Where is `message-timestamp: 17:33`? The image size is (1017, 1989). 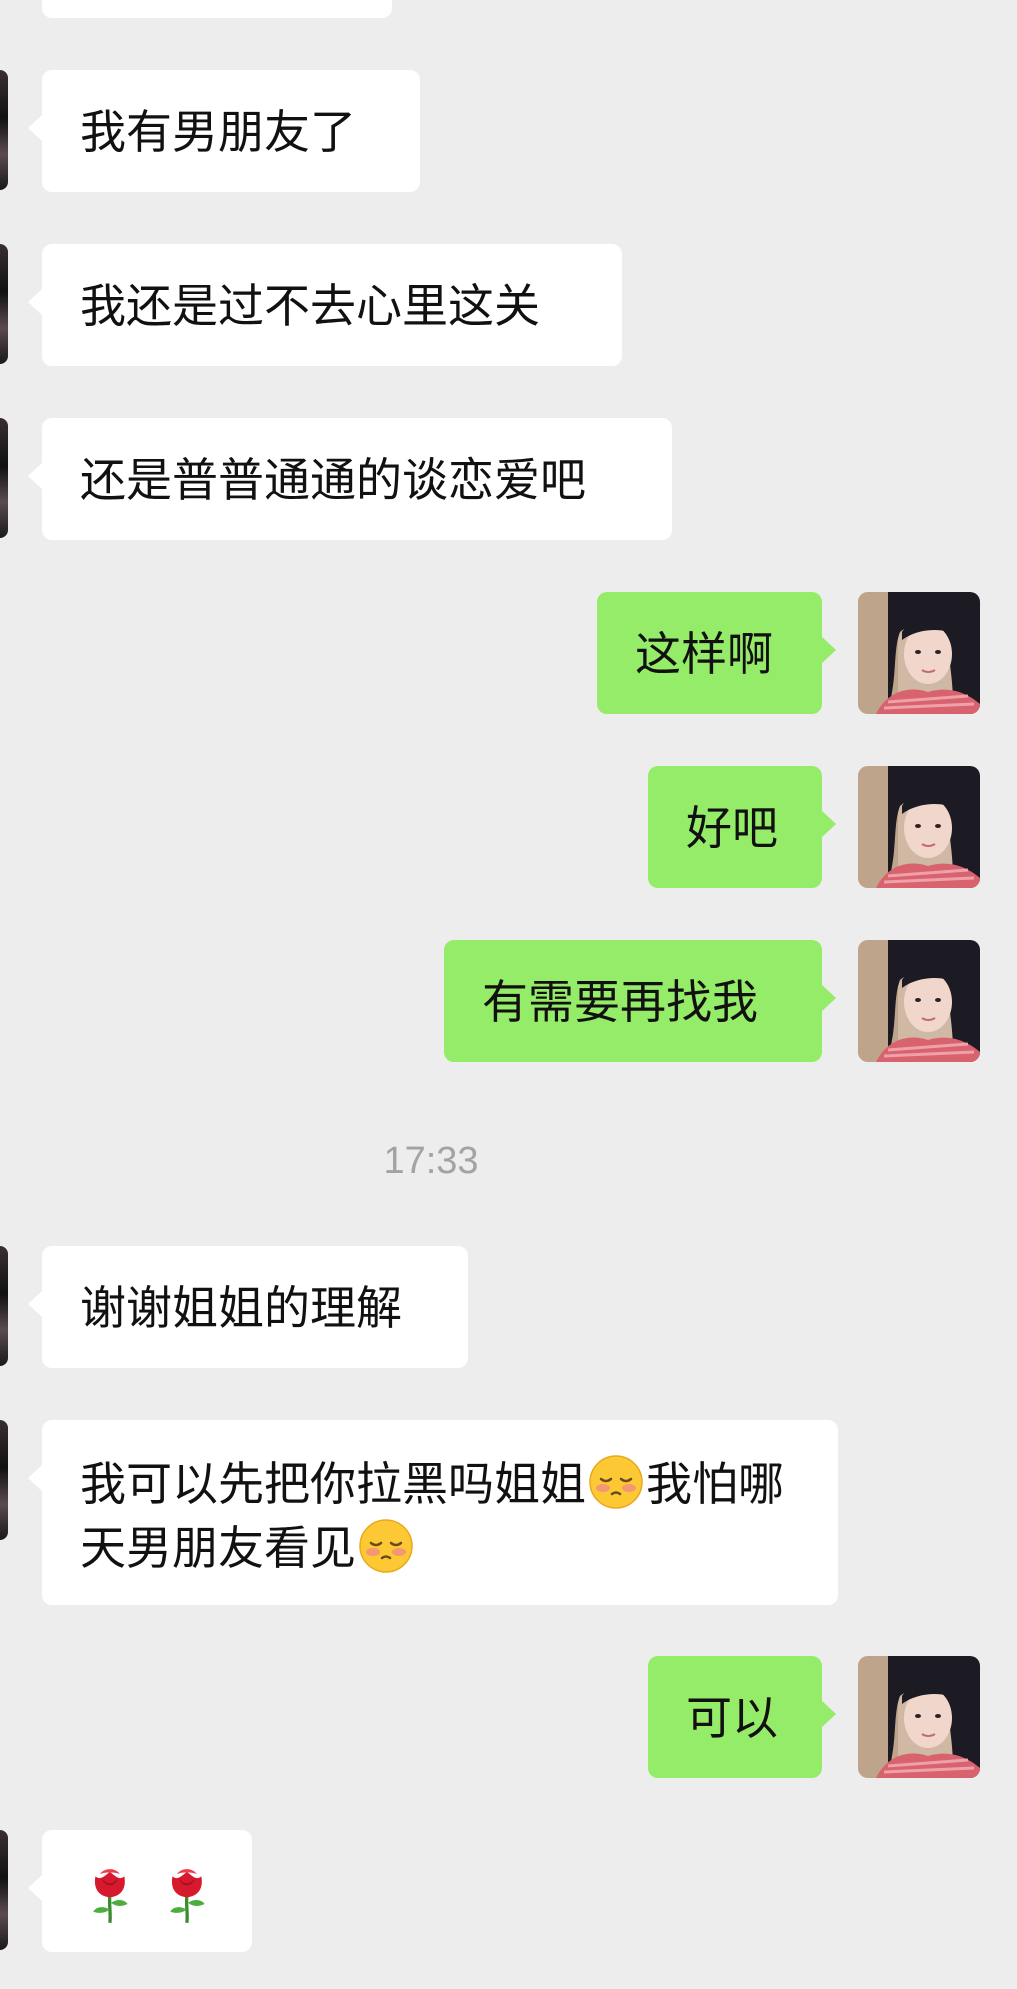
message-timestamp: 17:33 is located at coordinates (431, 1161).